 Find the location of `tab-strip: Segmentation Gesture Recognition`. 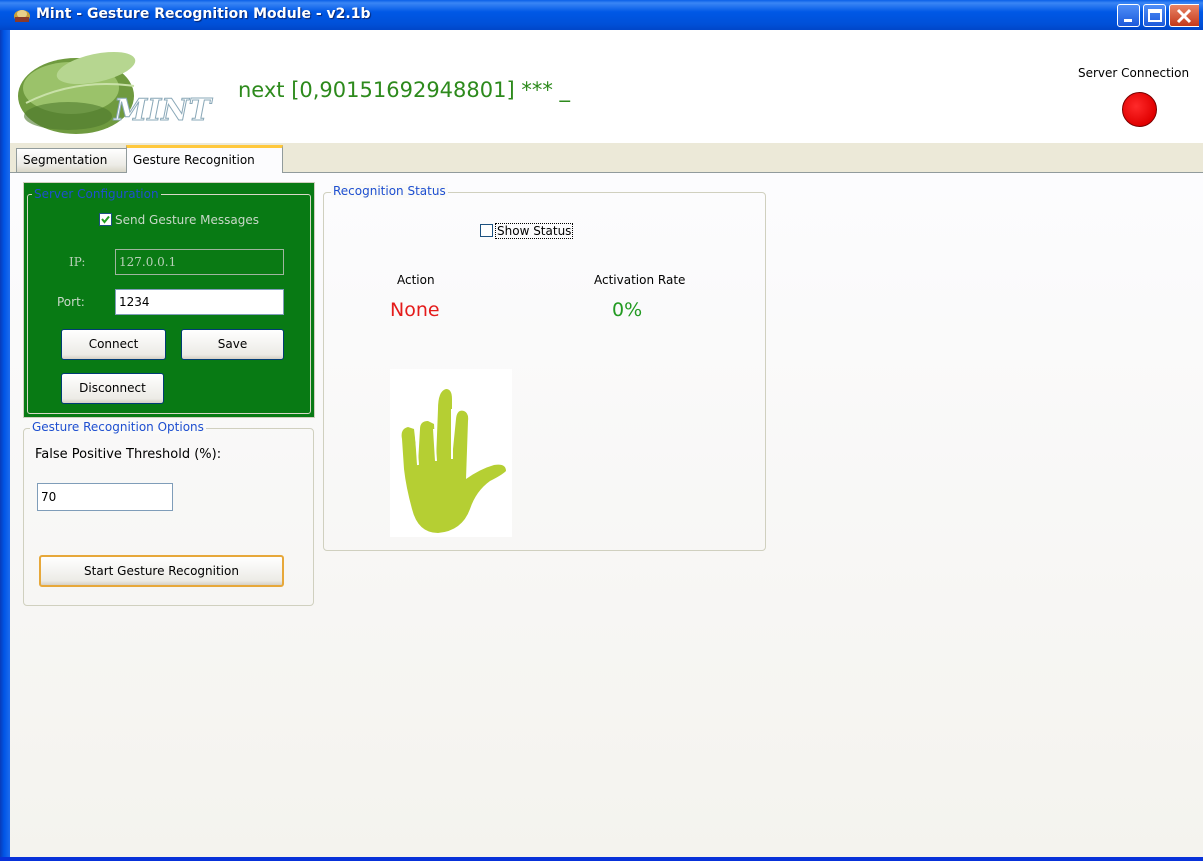

tab-strip: Segmentation Gesture Recognition is located at coordinates (606, 158).